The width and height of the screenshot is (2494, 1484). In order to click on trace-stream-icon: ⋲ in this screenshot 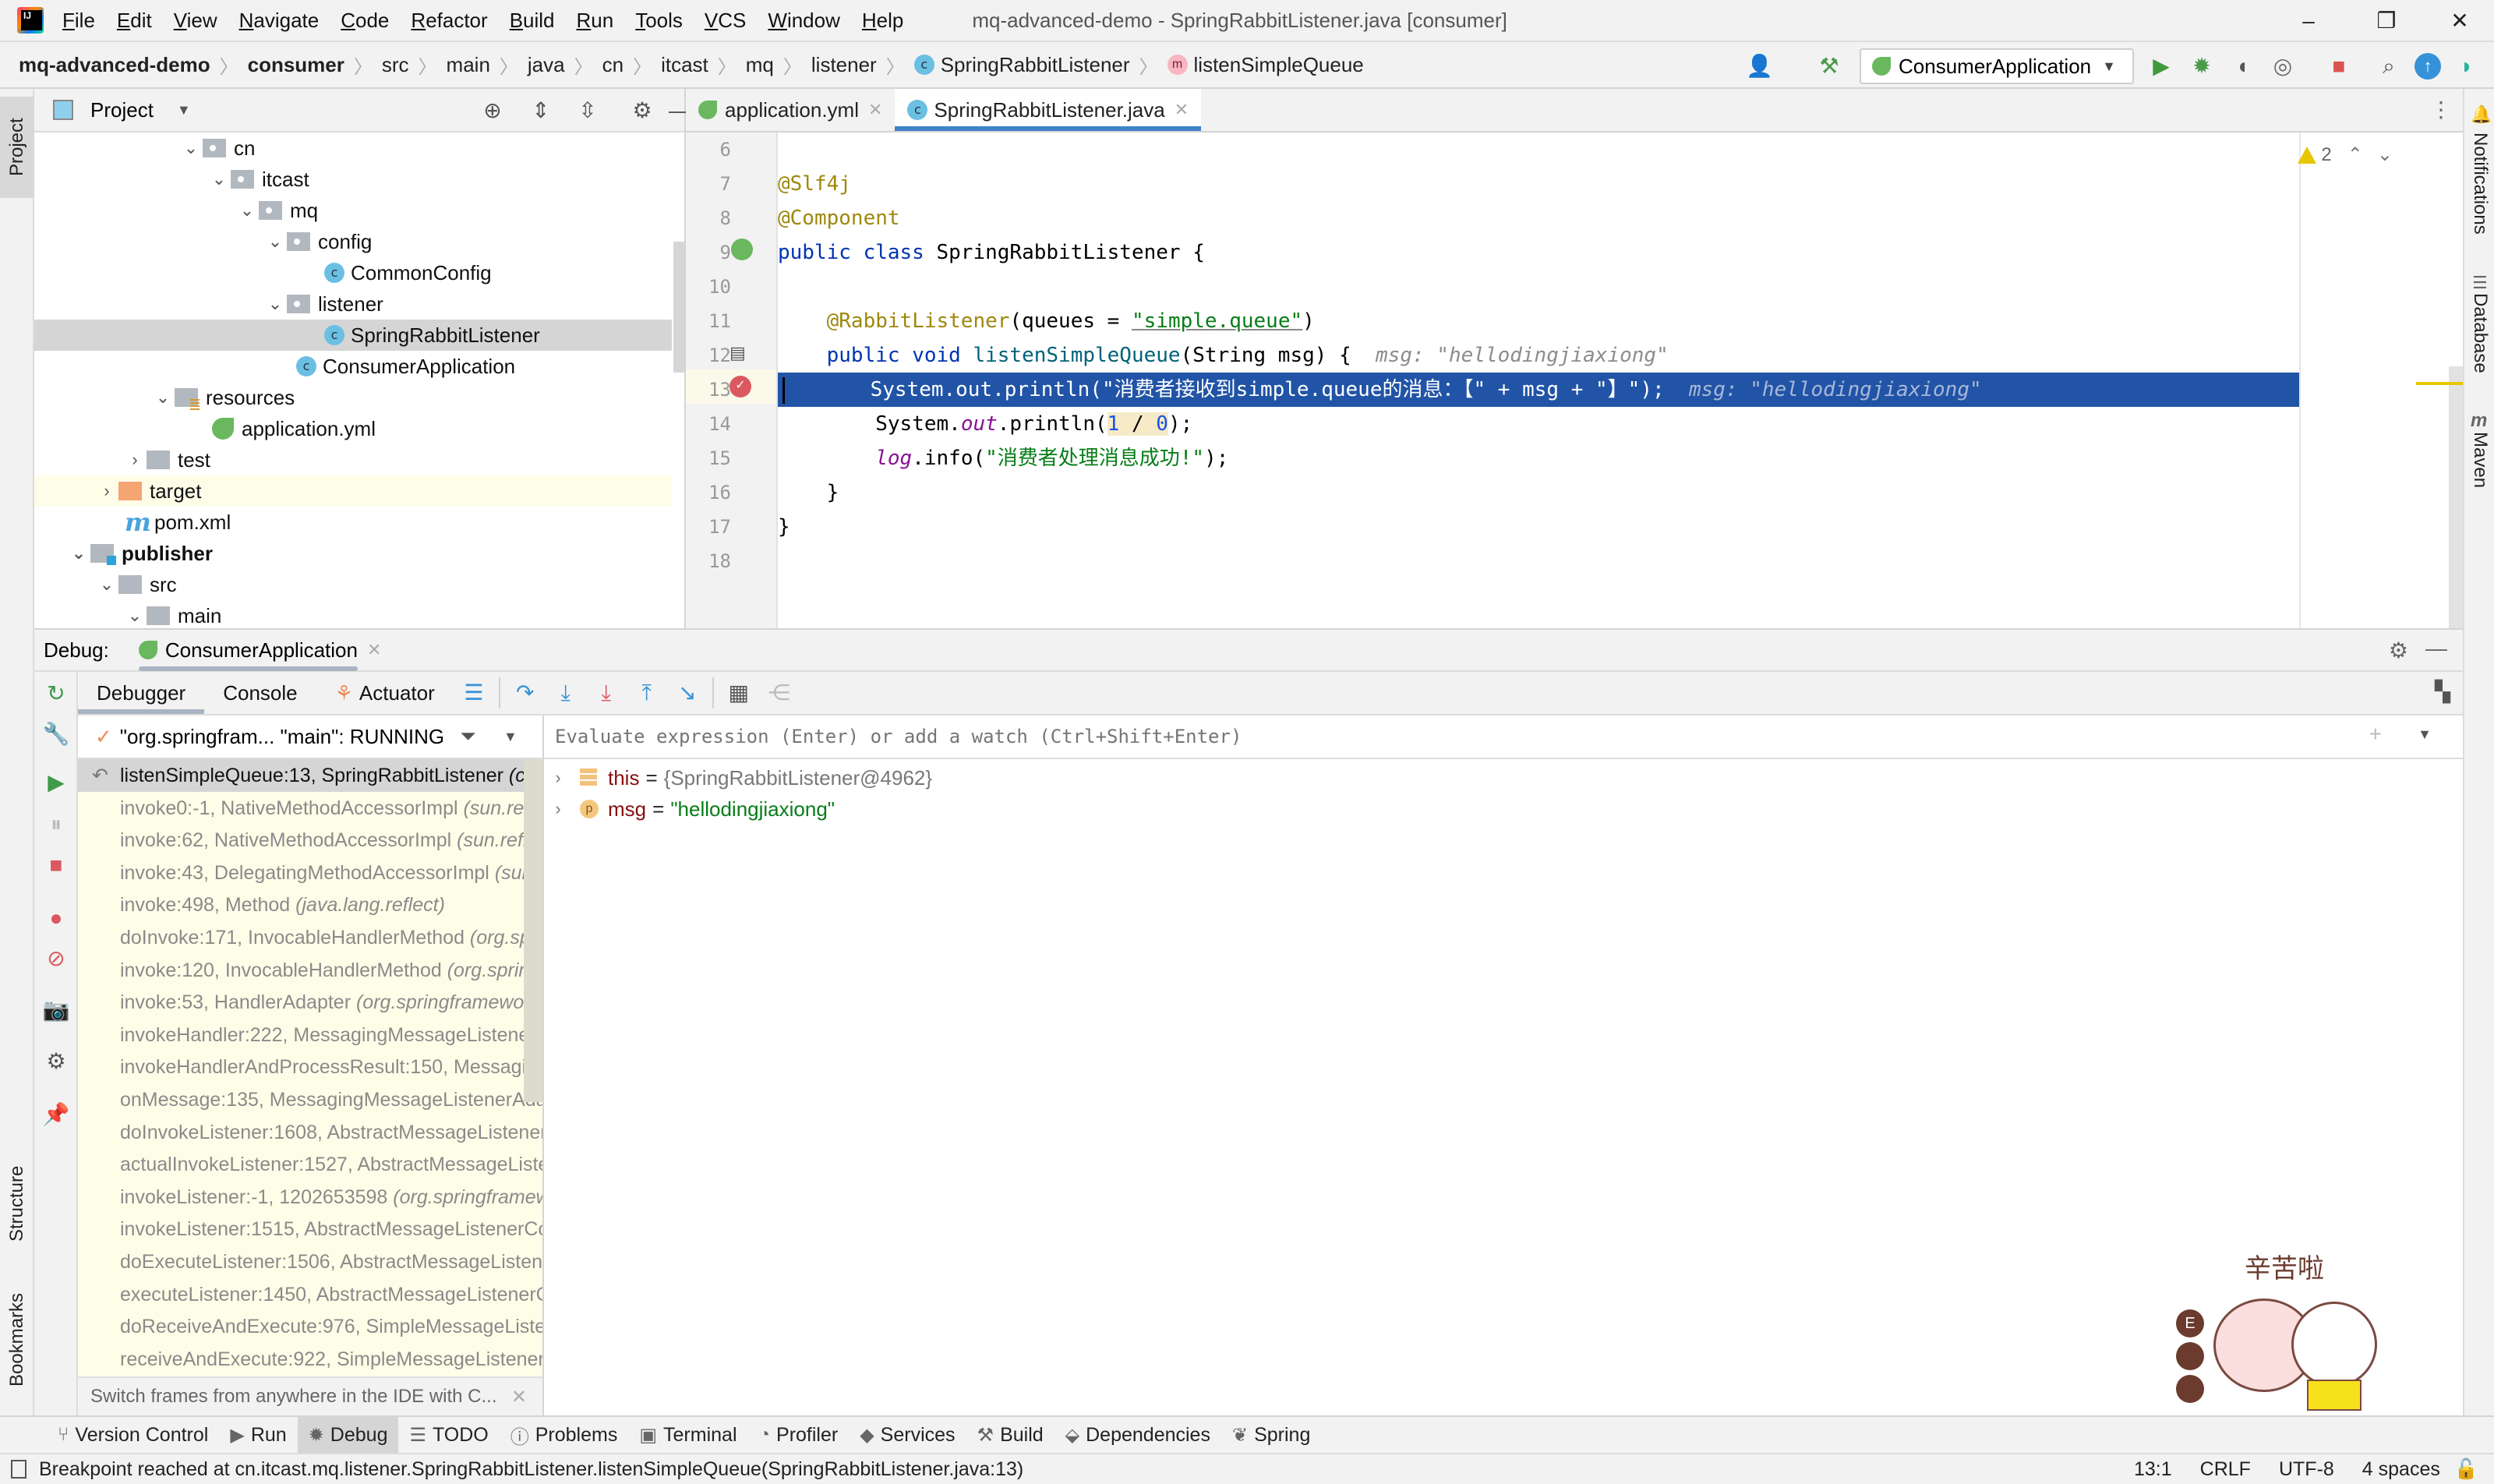, I will do `click(779, 692)`.